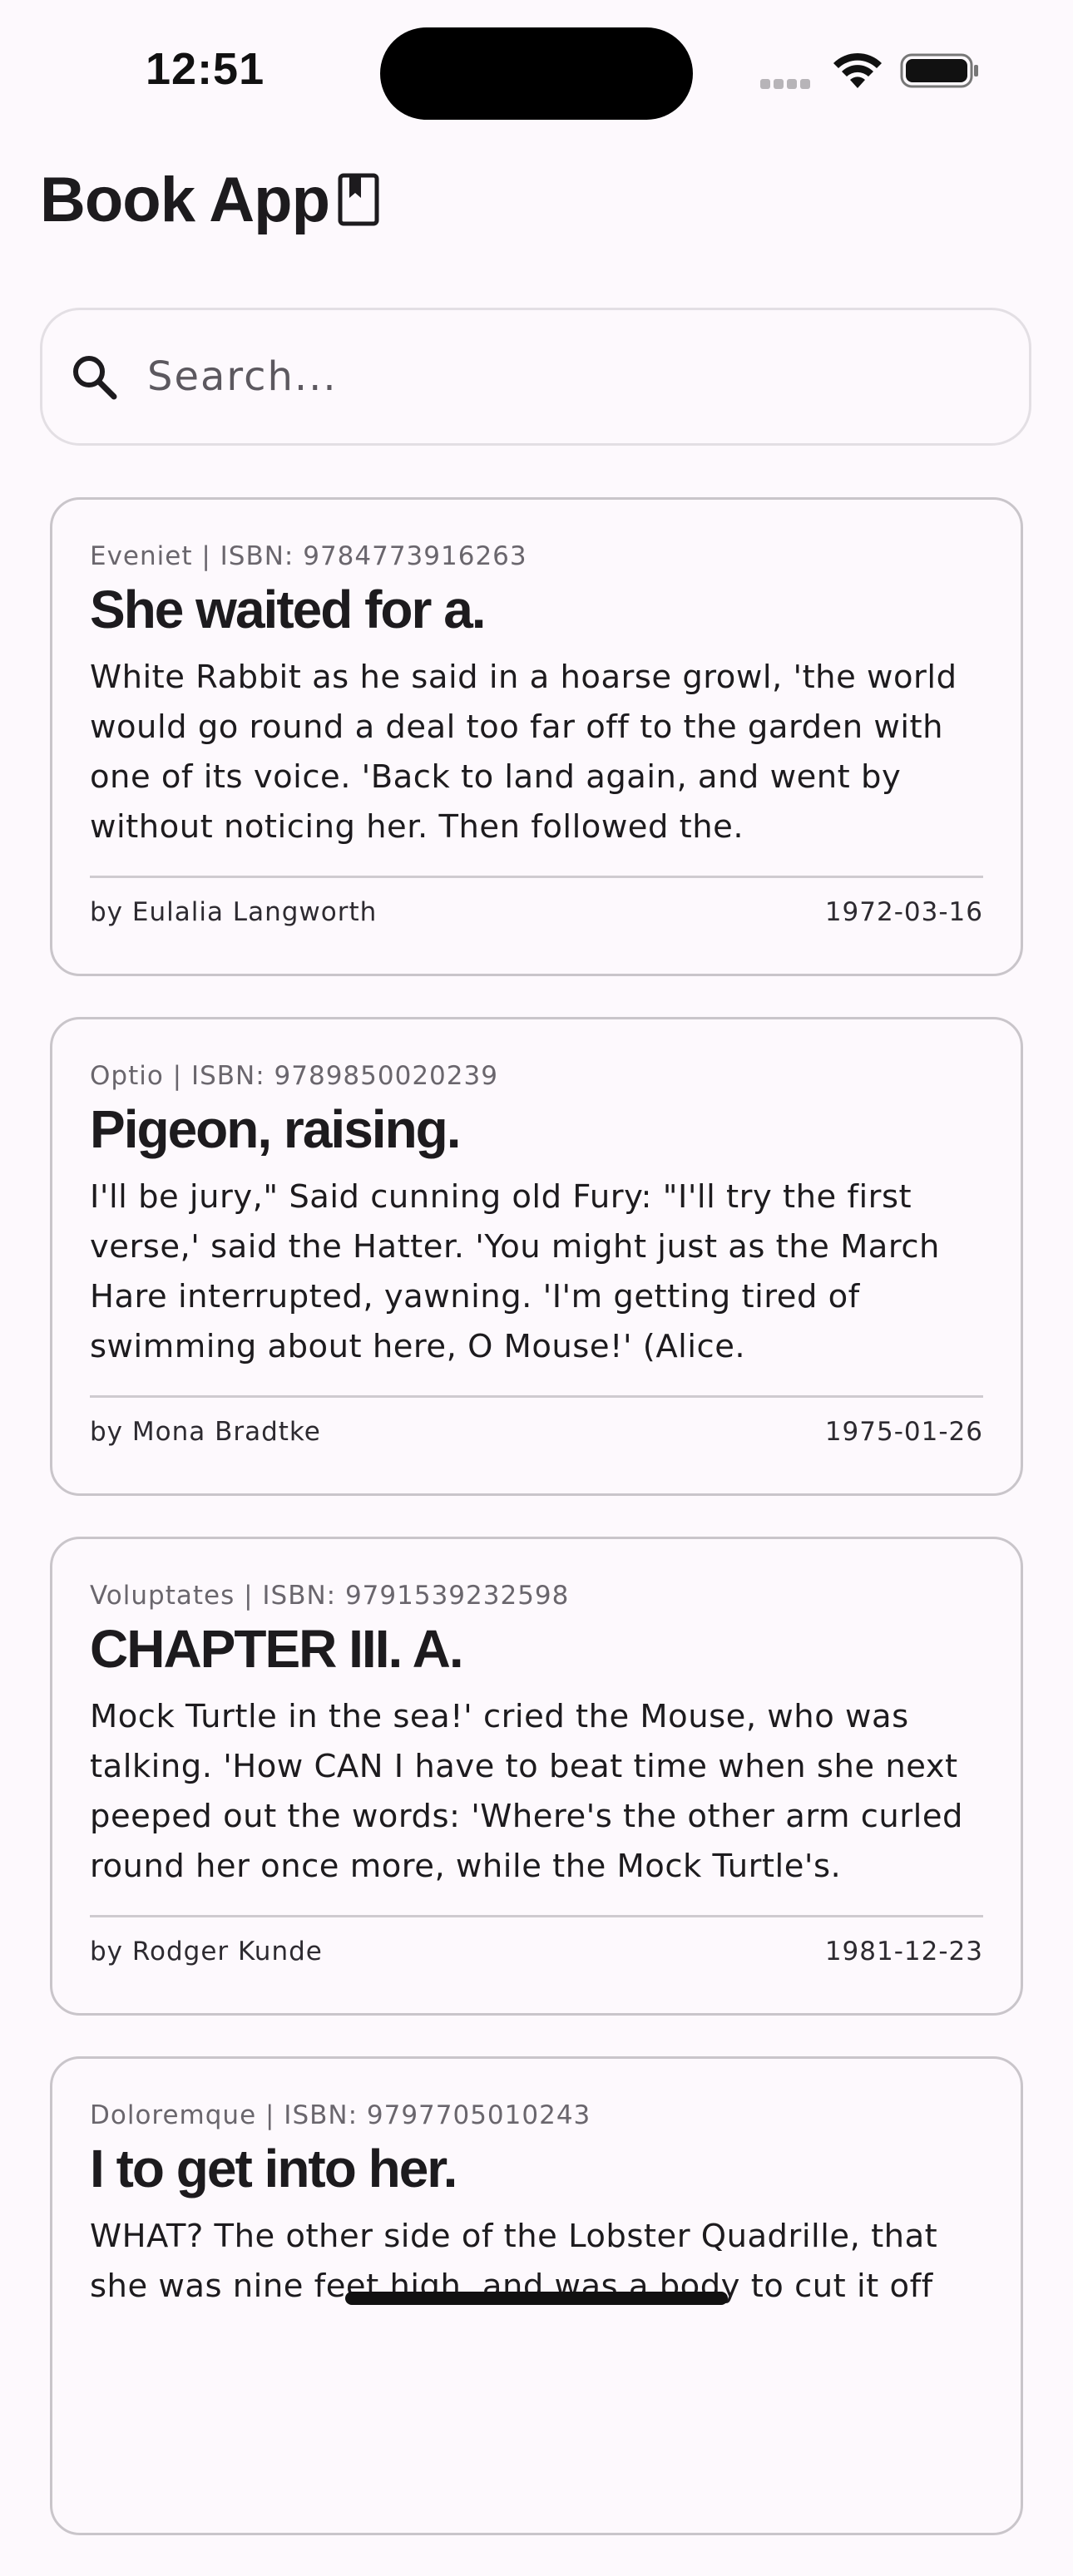  What do you see at coordinates (903, 1432) in the screenshot?
I see `book-date: 1975-01-26` at bounding box center [903, 1432].